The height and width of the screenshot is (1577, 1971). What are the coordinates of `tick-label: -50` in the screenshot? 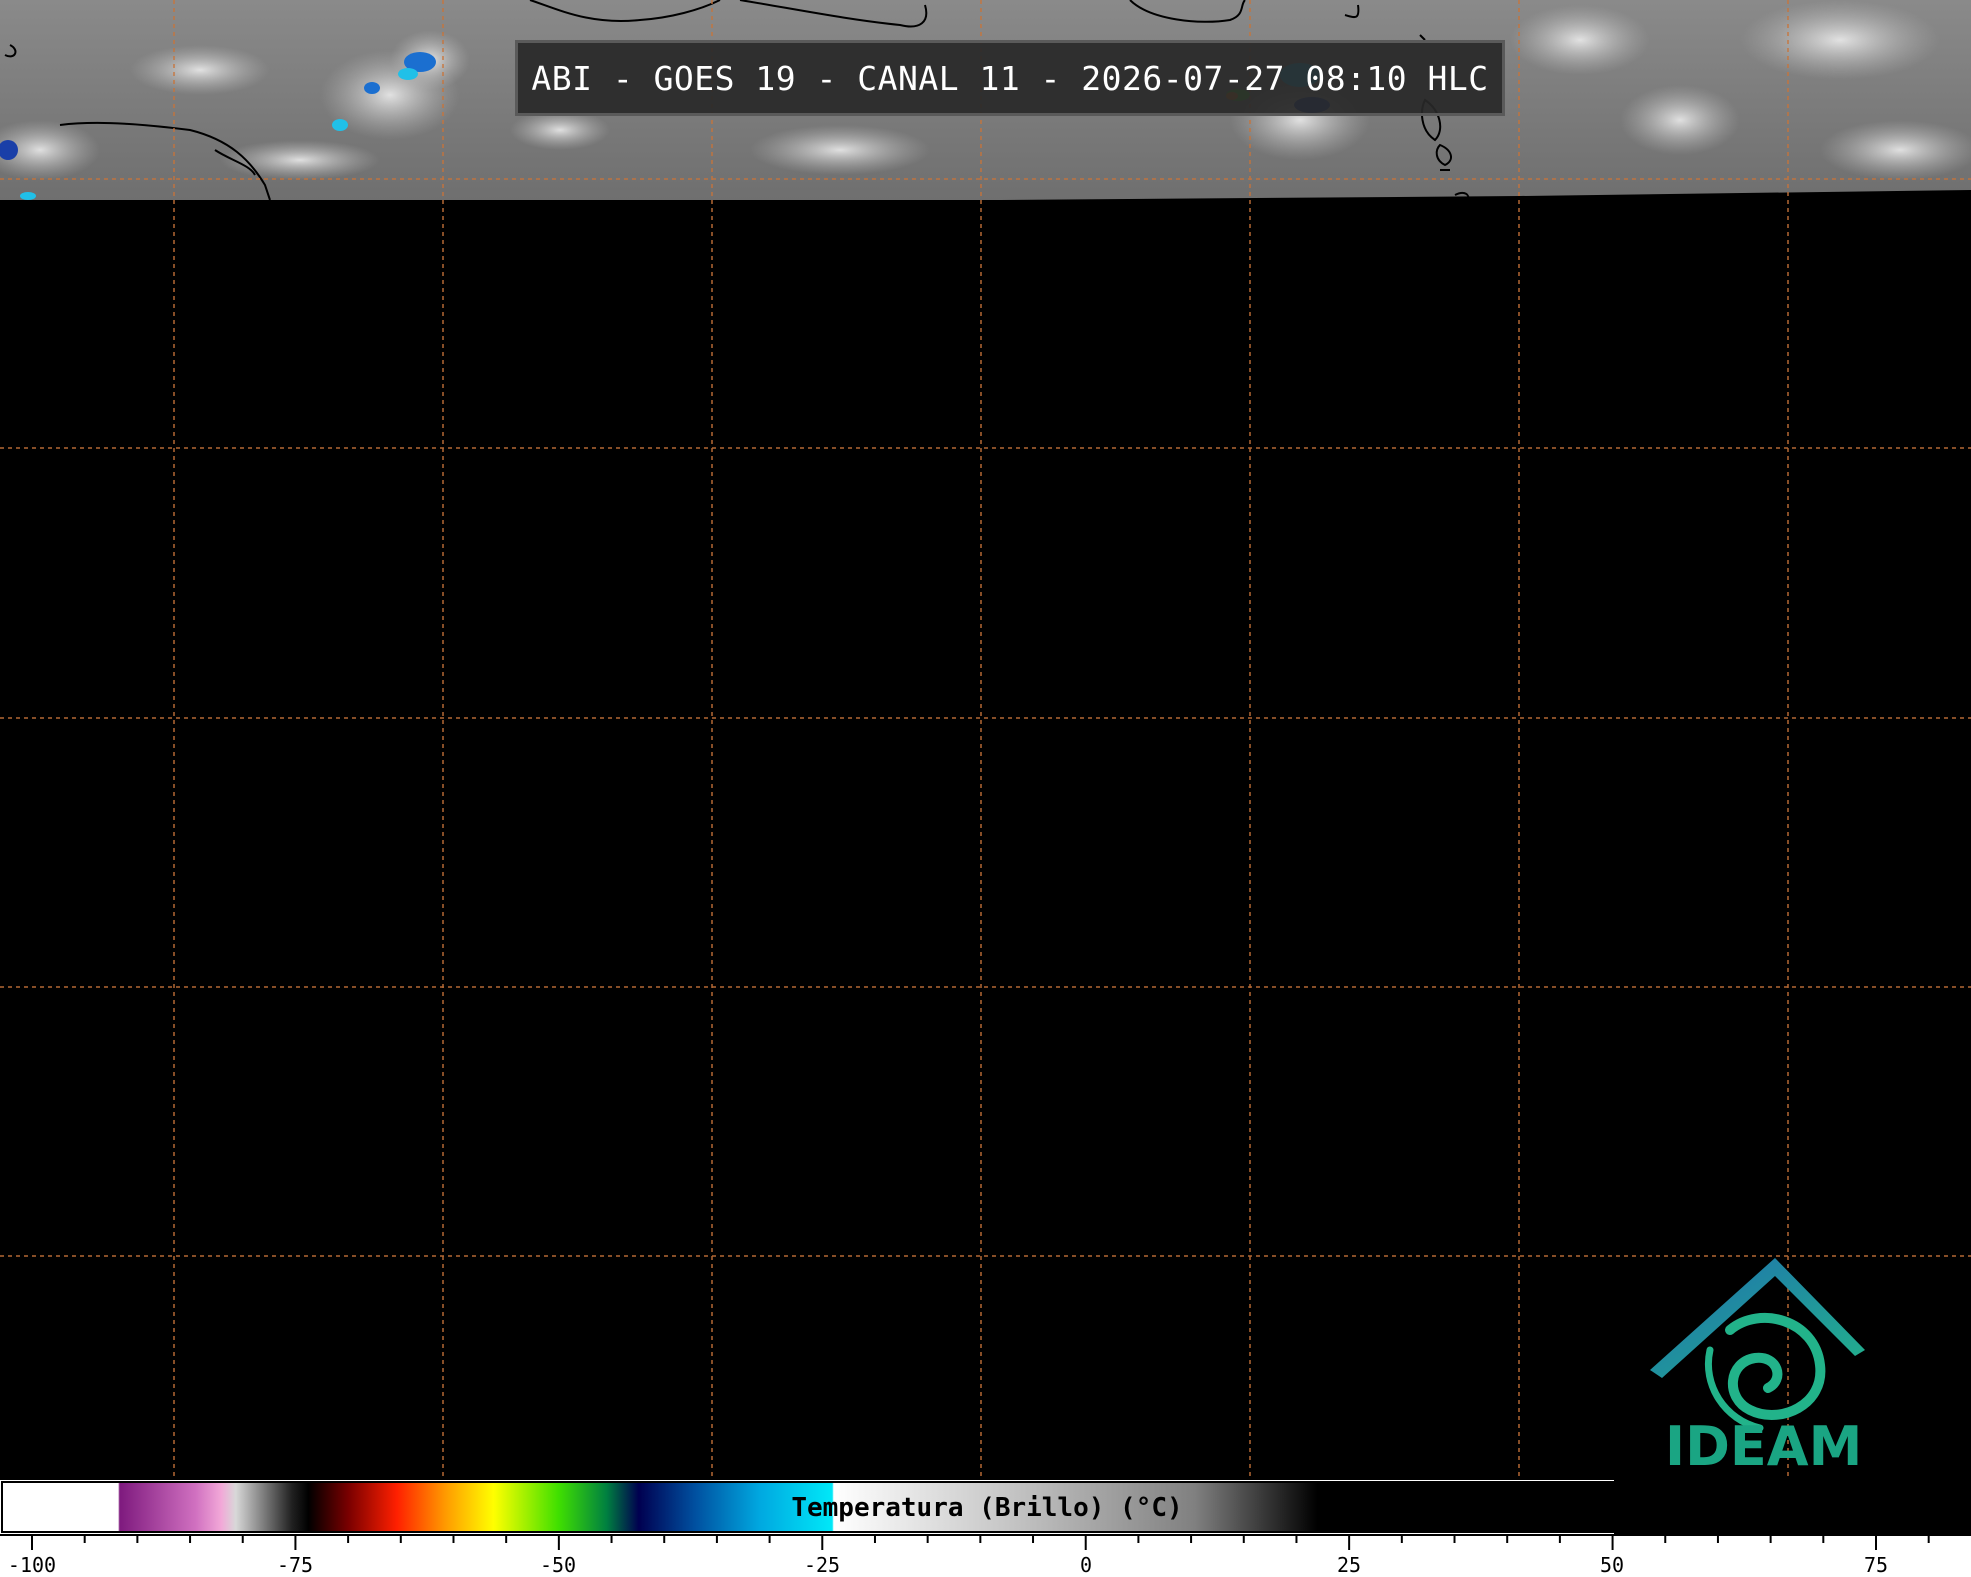 It's located at (558, 1565).